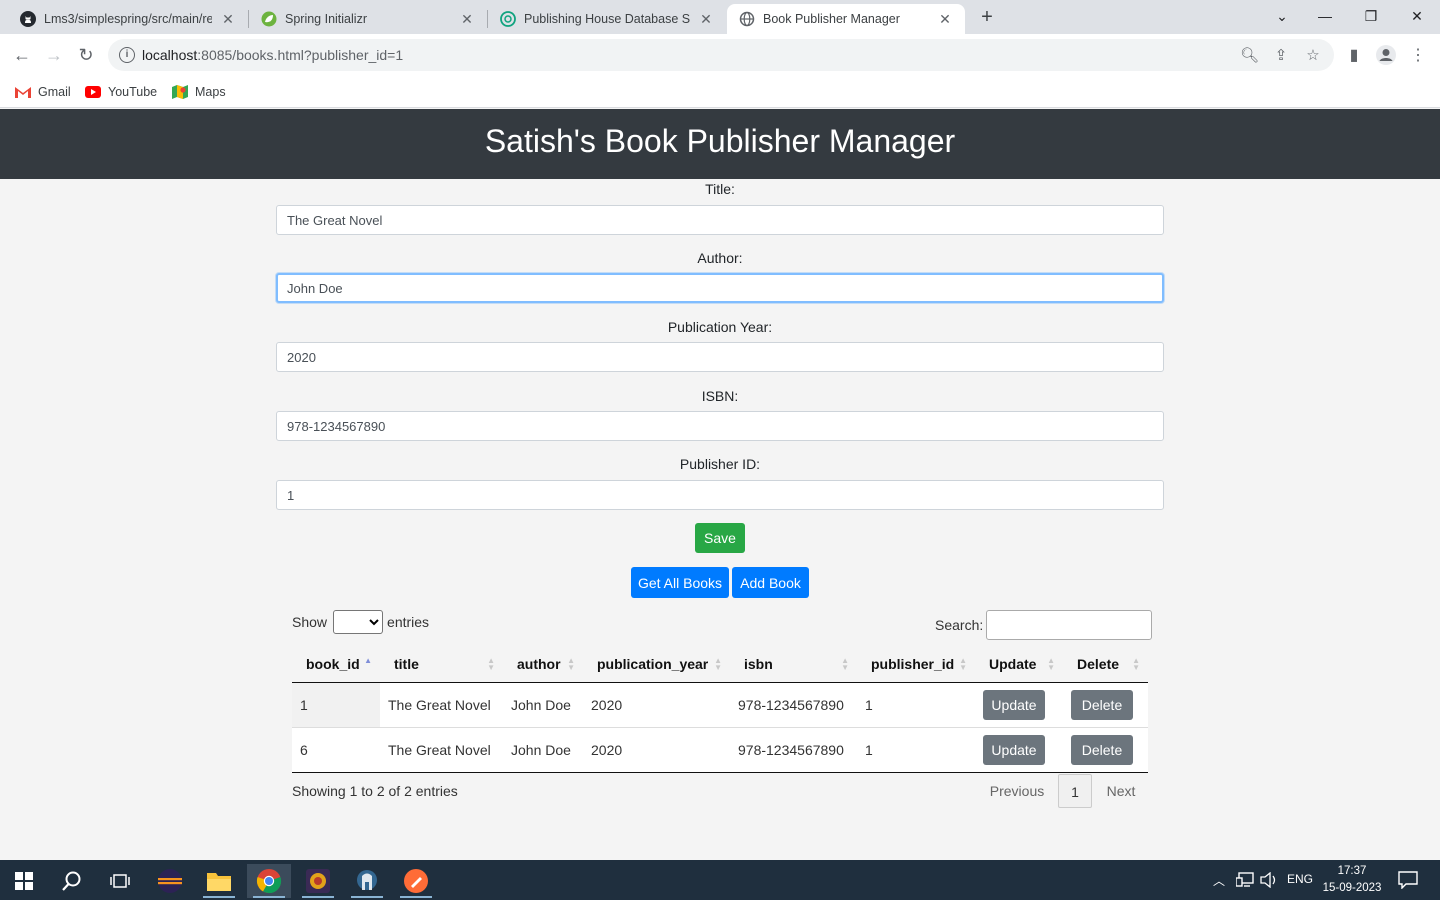 The width and height of the screenshot is (1440, 900). I want to click on magnifier-icon, so click(71, 881).